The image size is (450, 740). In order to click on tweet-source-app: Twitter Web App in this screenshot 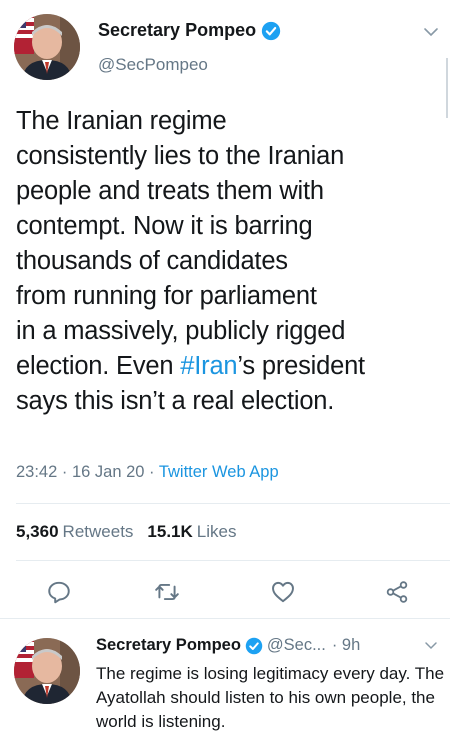, I will do `click(219, 472)`.